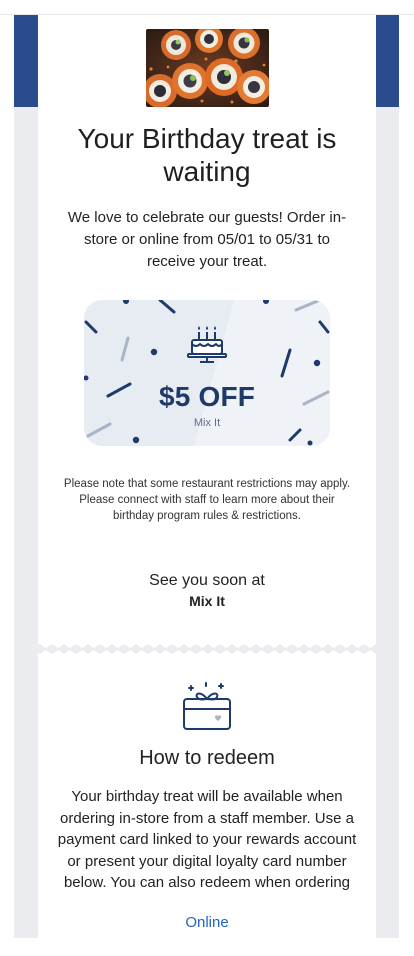  What do you see at coordinates (207, 344) in the screenshot?
I see `birthday-cake-icon` at bounding box center [207, 344].